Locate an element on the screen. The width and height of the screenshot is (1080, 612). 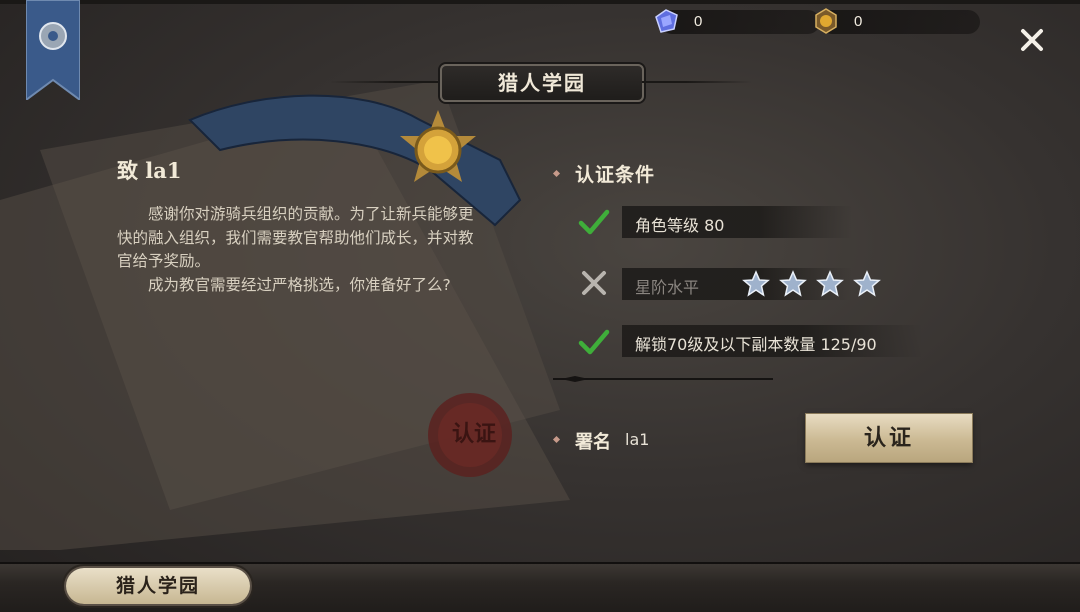
gold-medal-icon is located at coordinates (826, 21).